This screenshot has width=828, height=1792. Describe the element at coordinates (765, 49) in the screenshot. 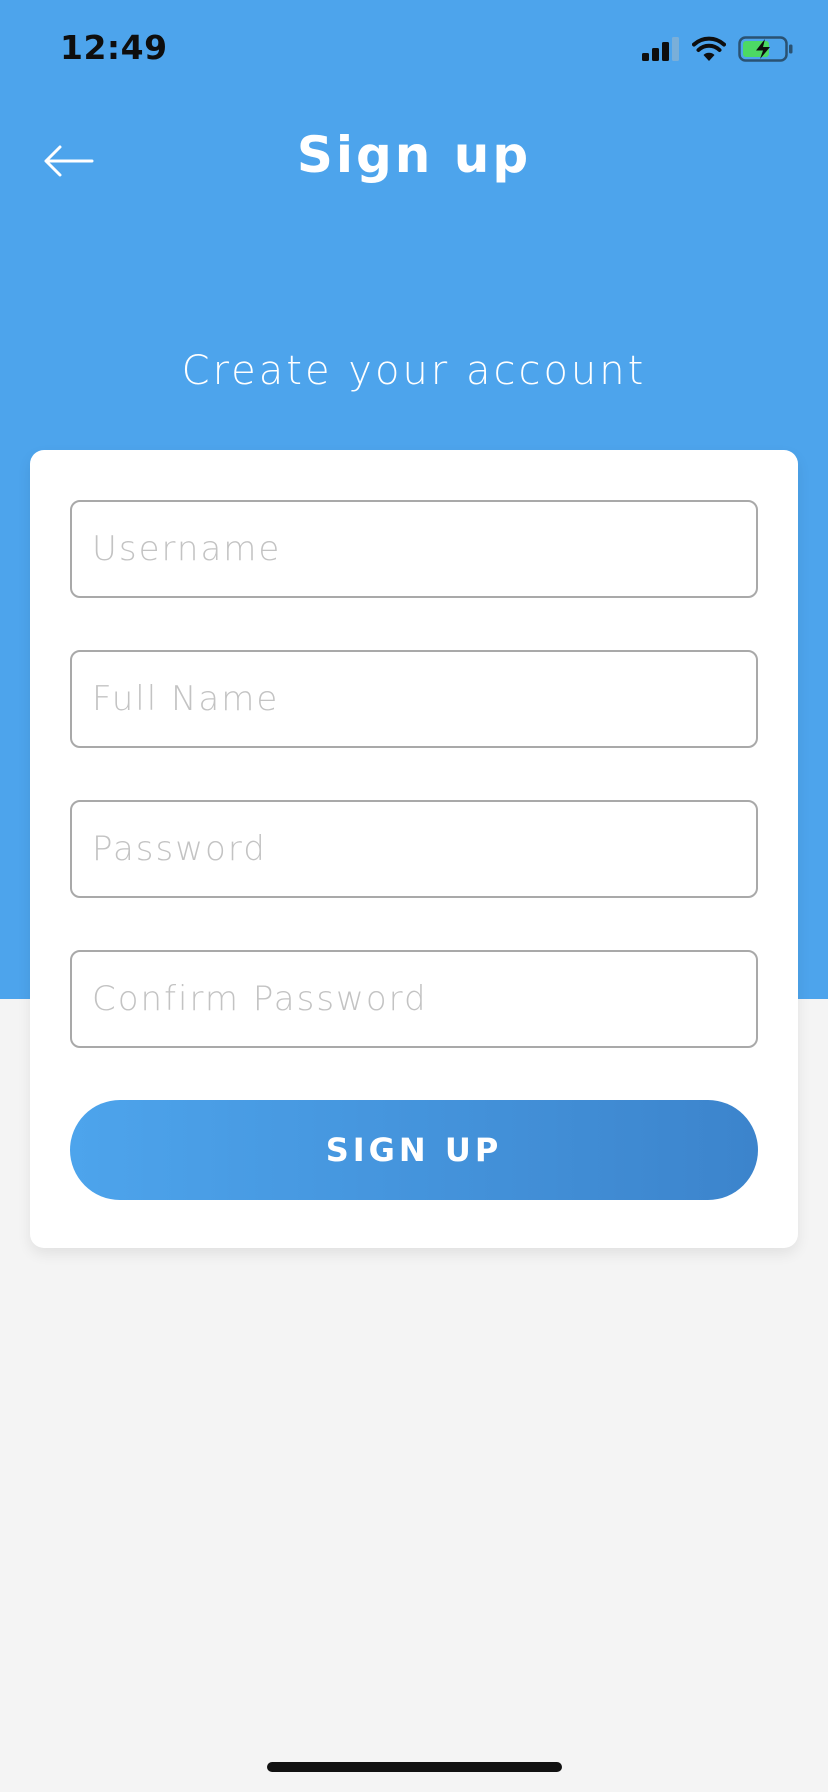

I see `battery-charging-icon` at that location.